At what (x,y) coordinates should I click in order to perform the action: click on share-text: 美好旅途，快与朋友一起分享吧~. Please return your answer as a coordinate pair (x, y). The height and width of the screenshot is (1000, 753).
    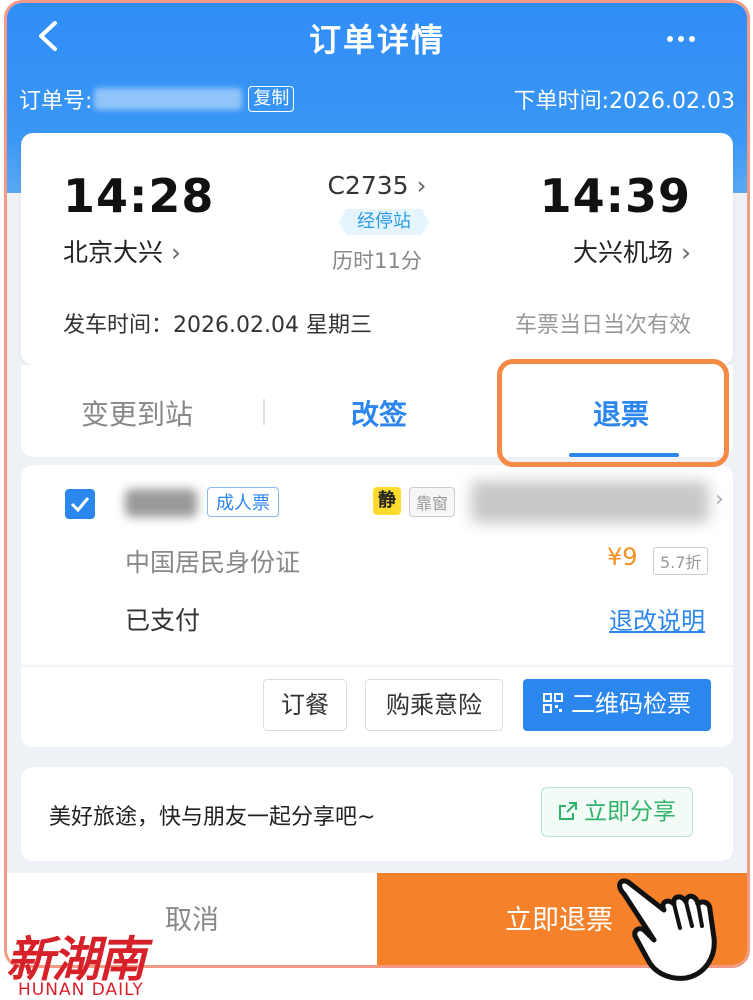
    Looking at the image, I should click on (212, 817).